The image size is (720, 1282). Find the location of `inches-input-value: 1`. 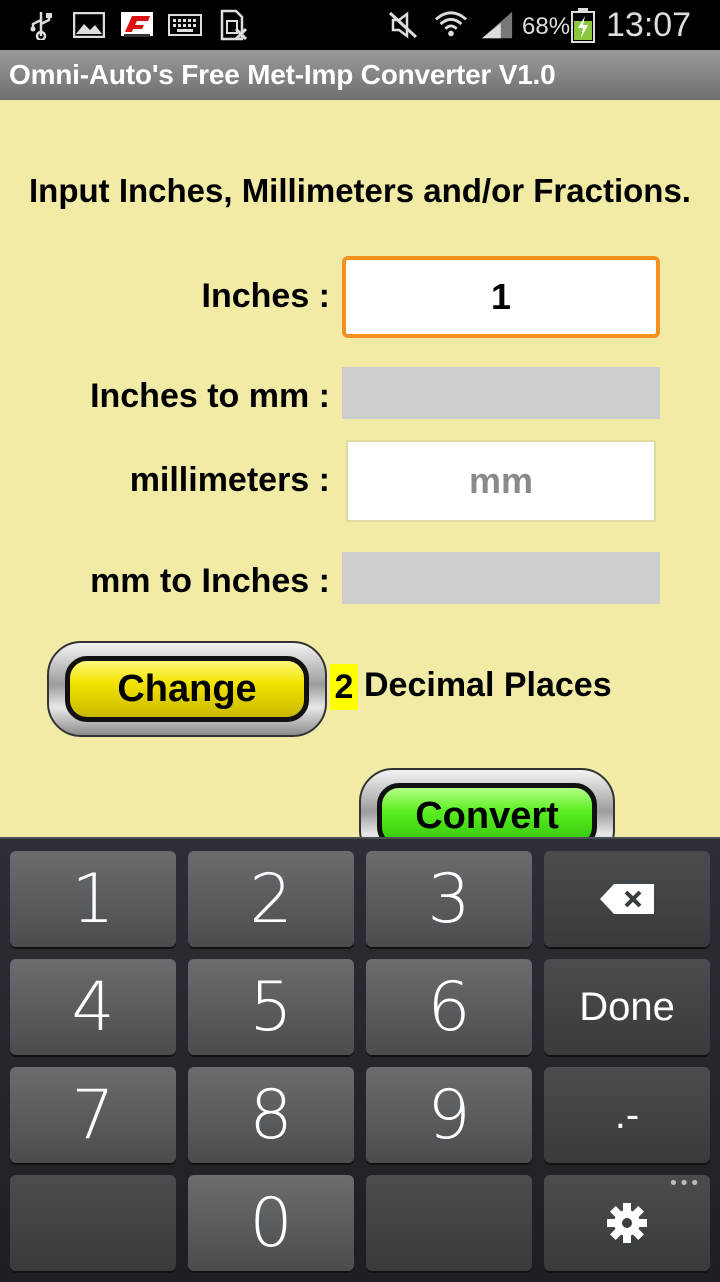

inches-input-value: 1 is located at coordinates (501, 296).